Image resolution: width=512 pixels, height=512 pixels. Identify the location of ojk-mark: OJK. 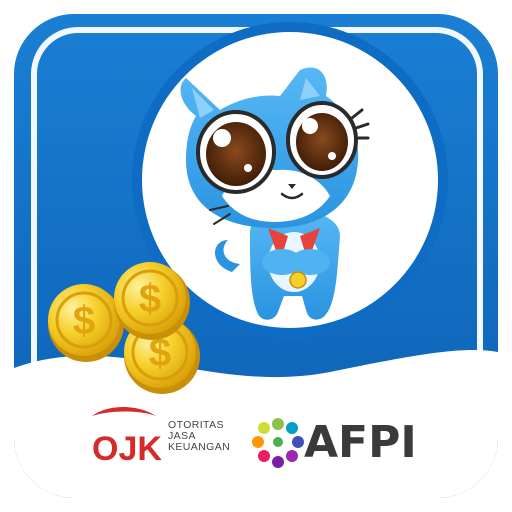
(127, 449).